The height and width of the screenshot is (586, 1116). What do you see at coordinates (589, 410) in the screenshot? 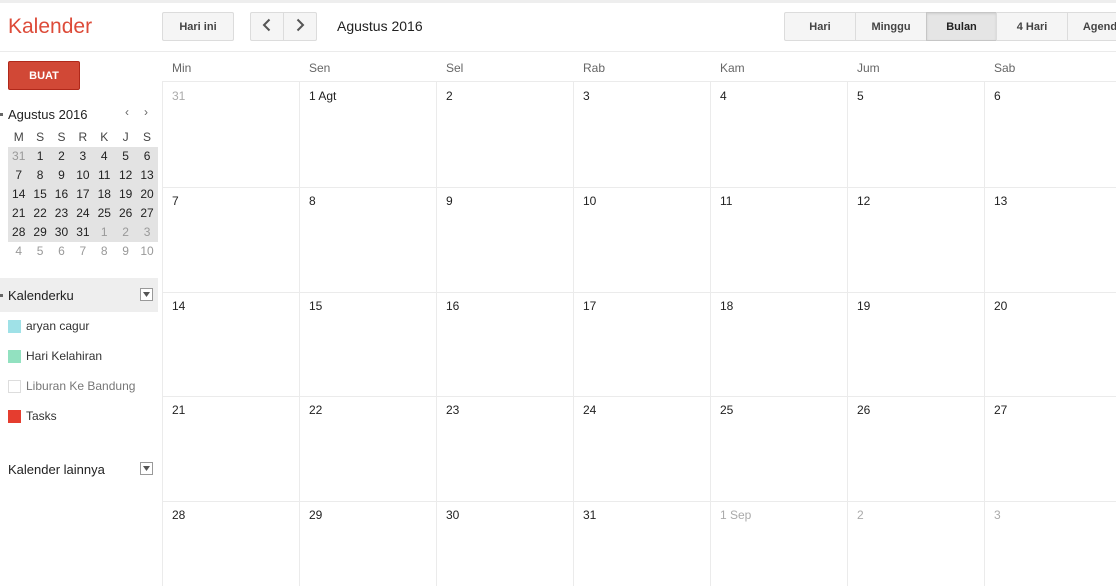
I see `day-number: 24` at bounding box center [589, 410].